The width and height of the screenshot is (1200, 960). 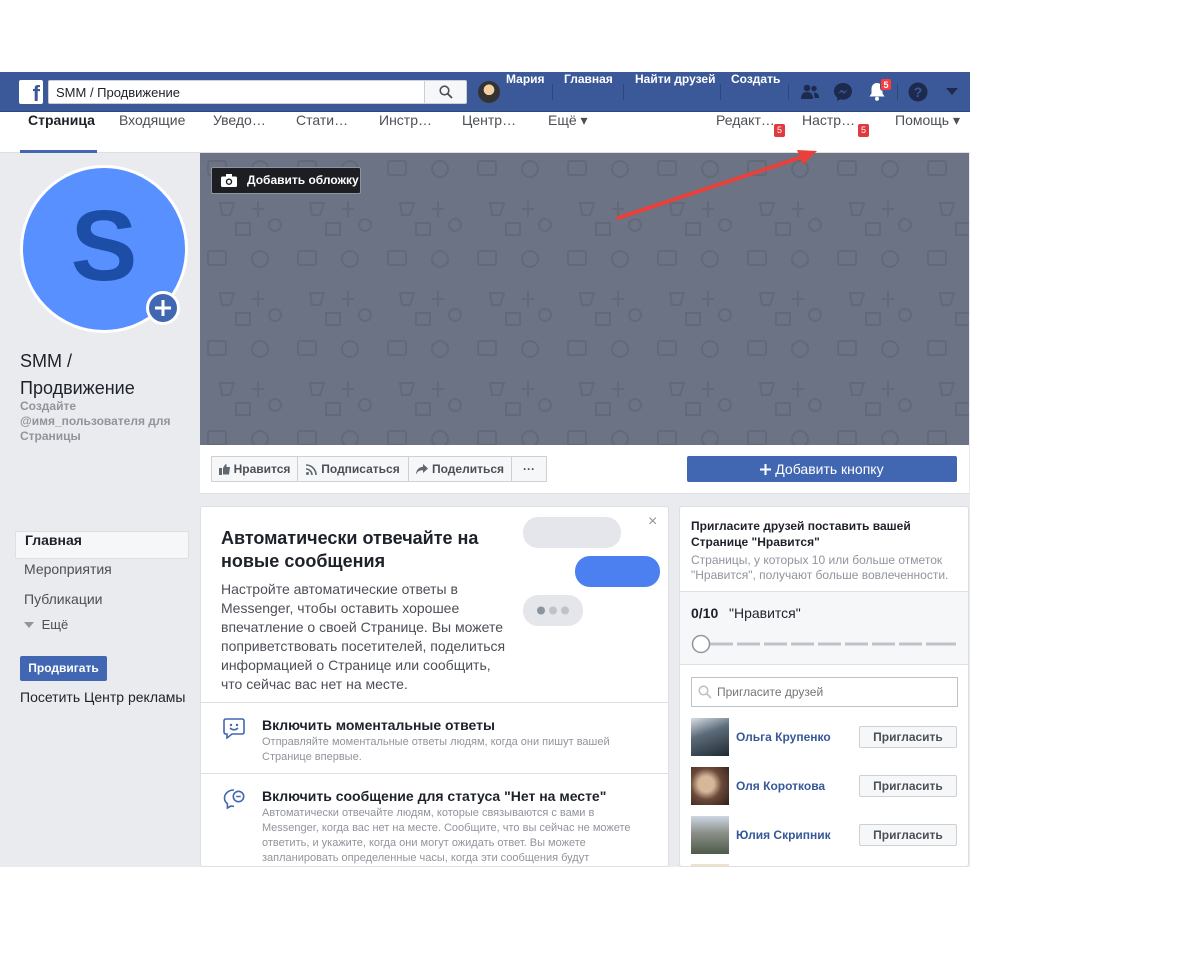 I want to click on help-icon: ?, so click(x=918, y=92).